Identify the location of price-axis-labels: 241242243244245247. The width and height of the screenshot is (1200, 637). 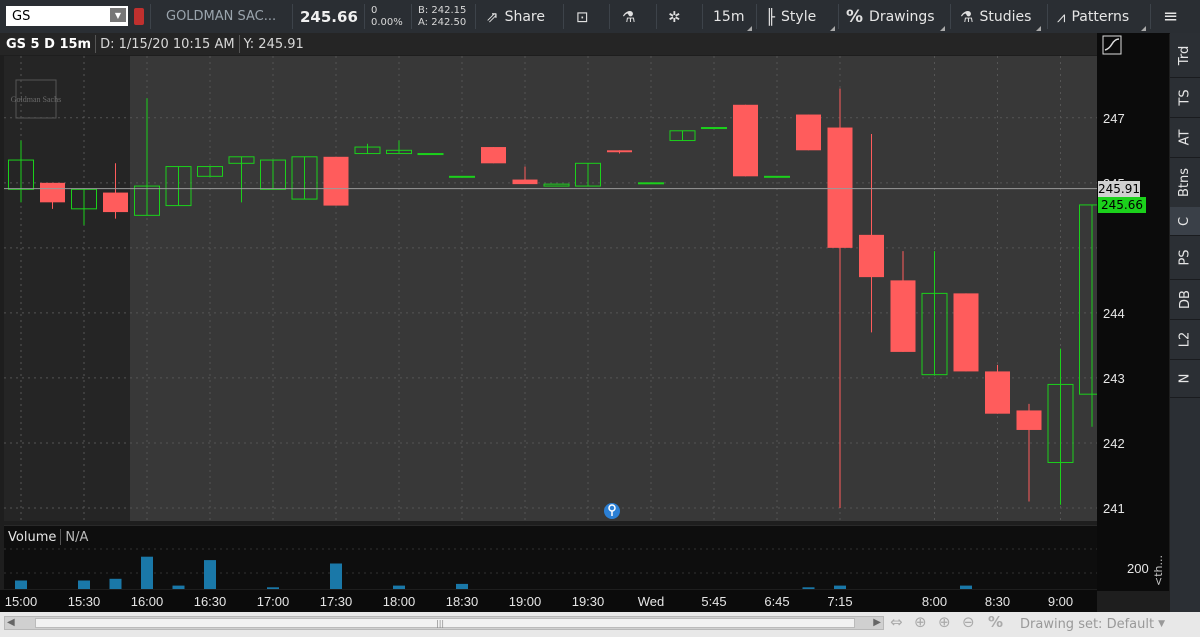
(1114, 313).